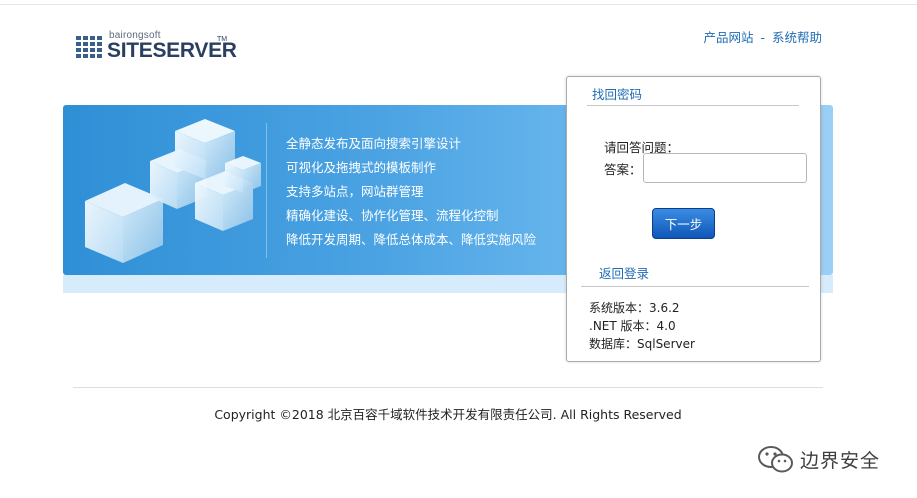 This screenshot has width=917, height=498. What do you see at coordinates (173, 191) in the screenshot?
I see `cubes-illustration` at bounding box center [173, 191].